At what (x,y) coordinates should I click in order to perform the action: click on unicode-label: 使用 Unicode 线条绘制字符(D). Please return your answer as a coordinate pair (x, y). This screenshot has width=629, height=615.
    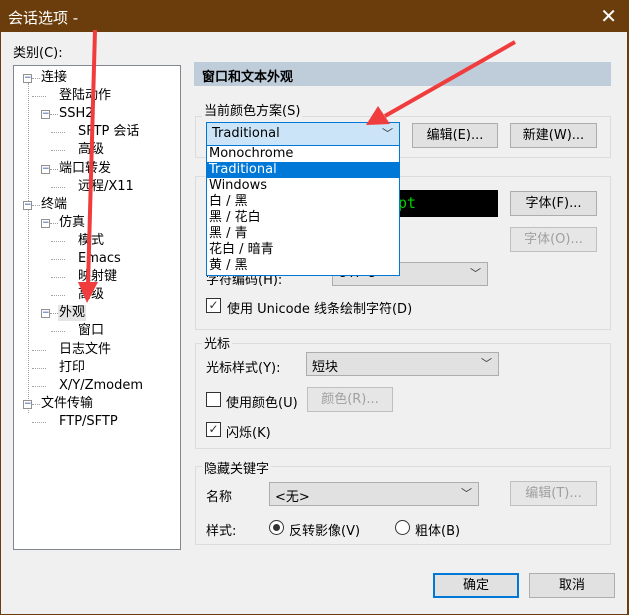
    Looking at the image, I should click on (320, 309).